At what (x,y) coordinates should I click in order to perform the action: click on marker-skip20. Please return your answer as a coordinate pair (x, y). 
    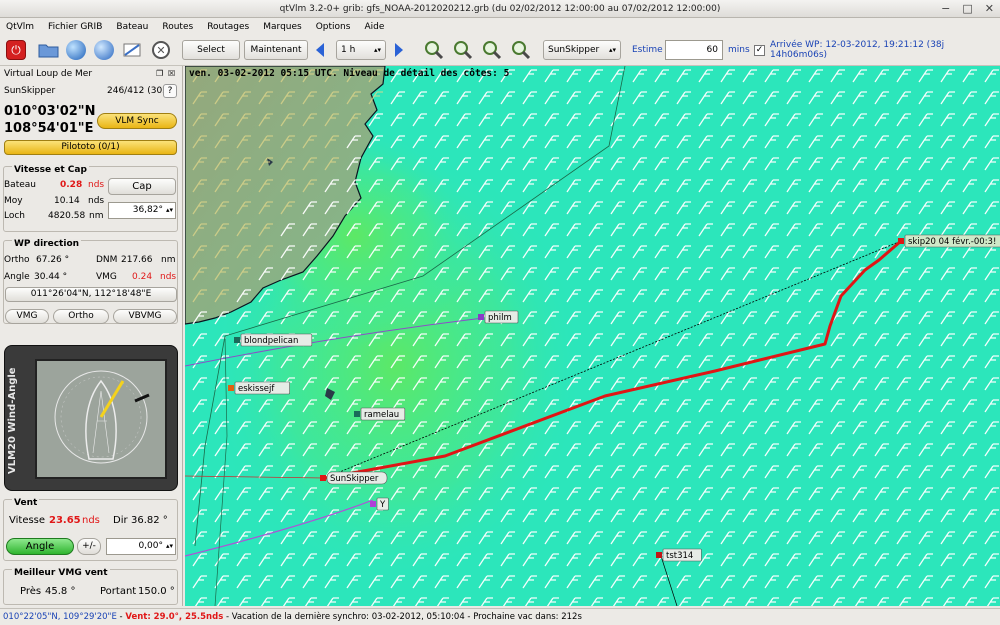
    Looking at the image, I should click on (901, 241).